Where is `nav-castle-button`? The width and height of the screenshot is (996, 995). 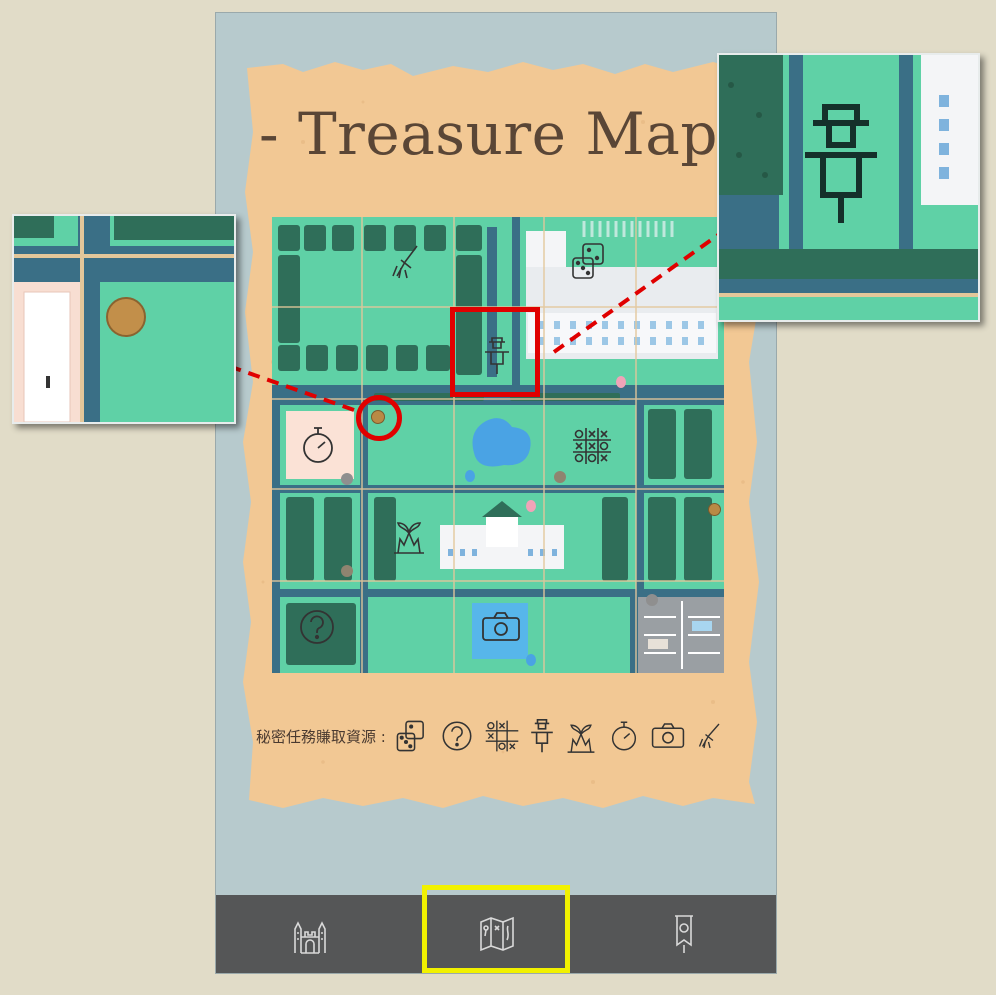 nav-castle-button is located at coordinates (310, 934).